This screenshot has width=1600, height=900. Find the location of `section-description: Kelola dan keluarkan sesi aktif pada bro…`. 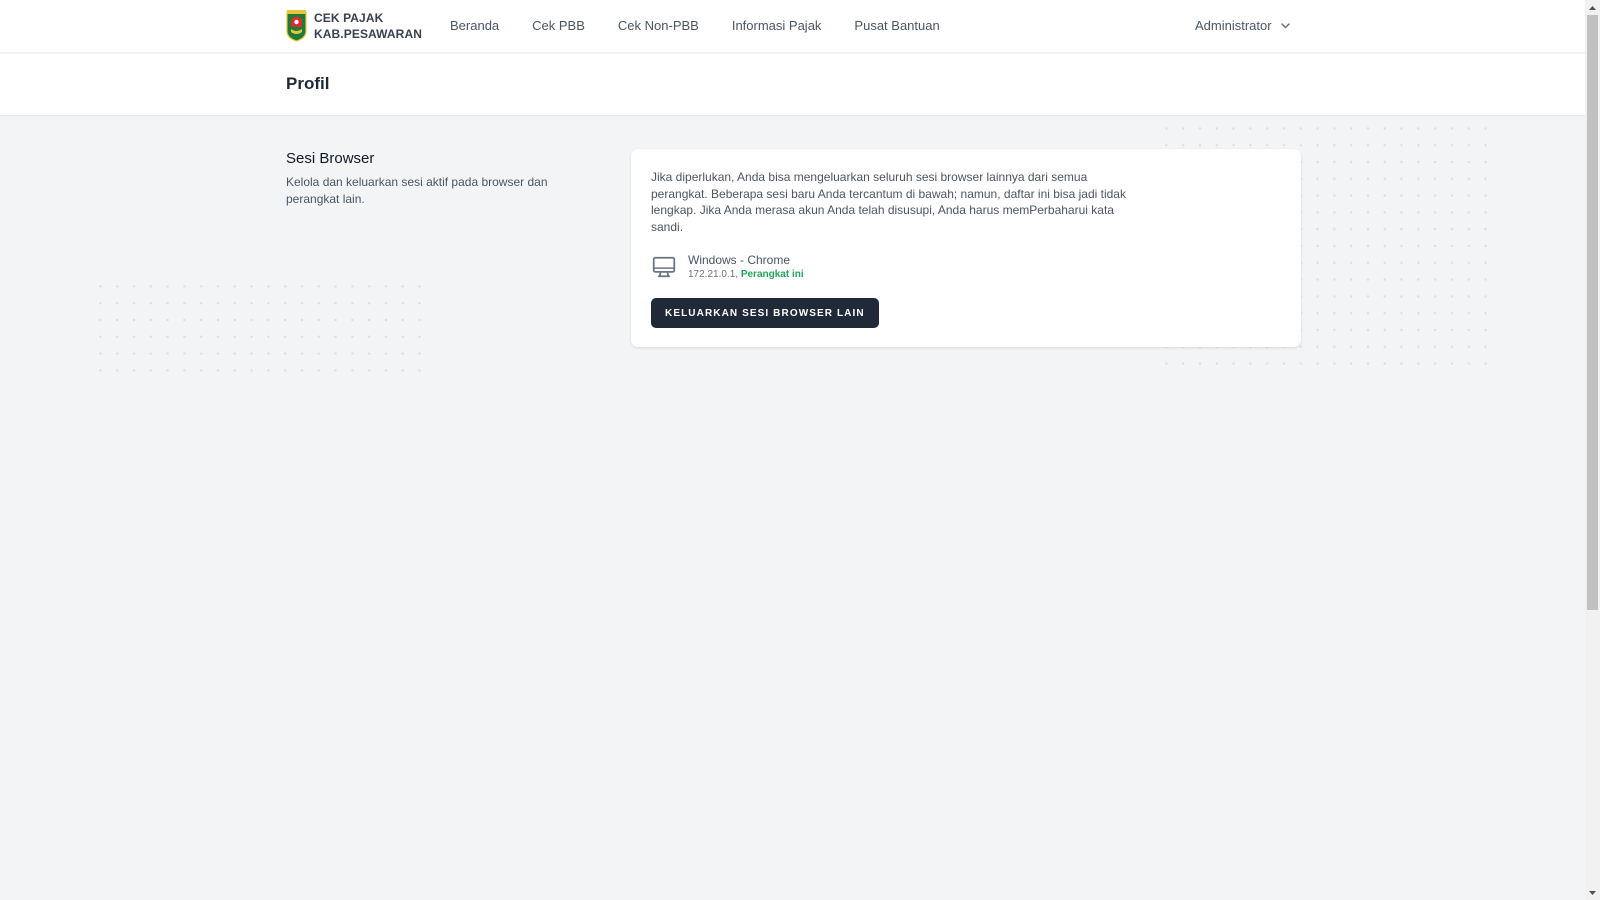

section-description: Kelola dan keluarkan sesi aktif pada bro… is located at coordinates (417, 190).